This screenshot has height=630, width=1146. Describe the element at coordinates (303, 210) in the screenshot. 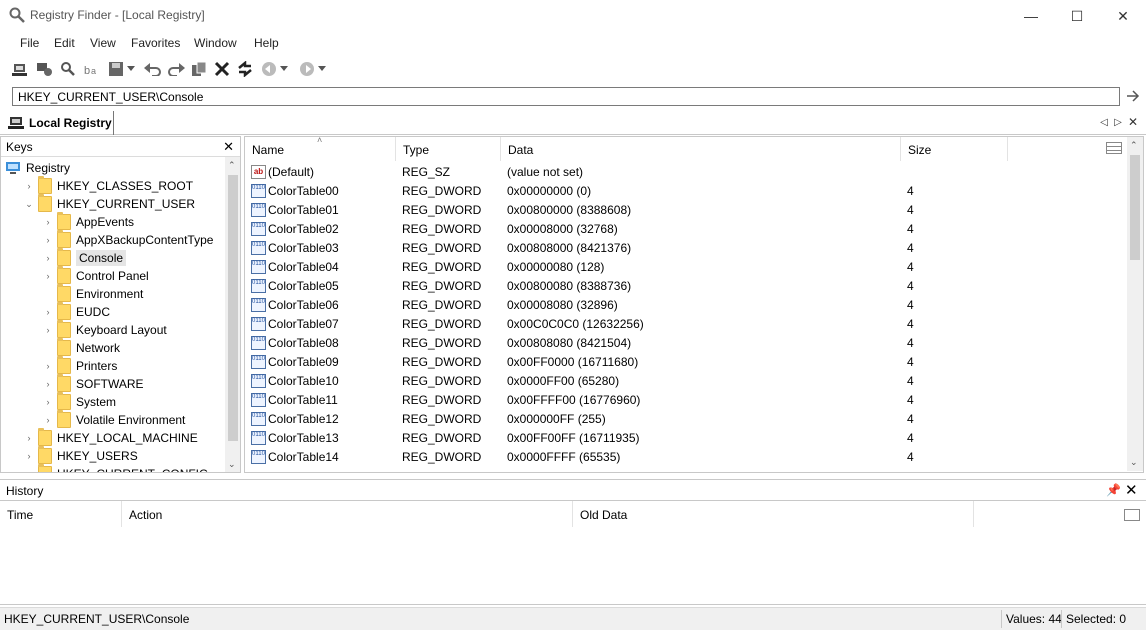

I see `value-name: ColorTable01` at that location.